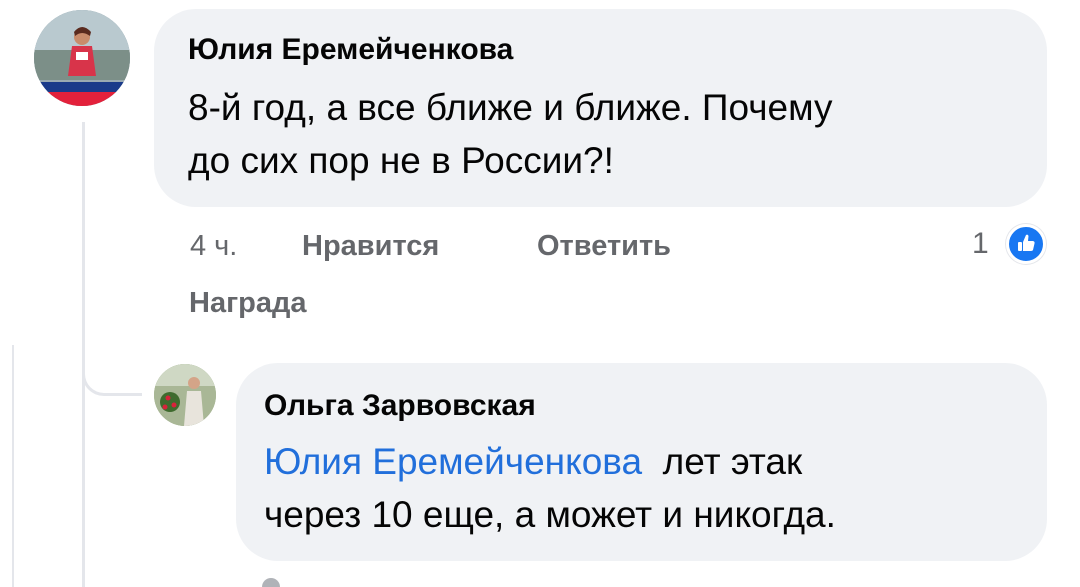  What do you see at coordinates (13, 466) in the screenshot?
I see `thread-line-outer` at bounding box center [13, 466].